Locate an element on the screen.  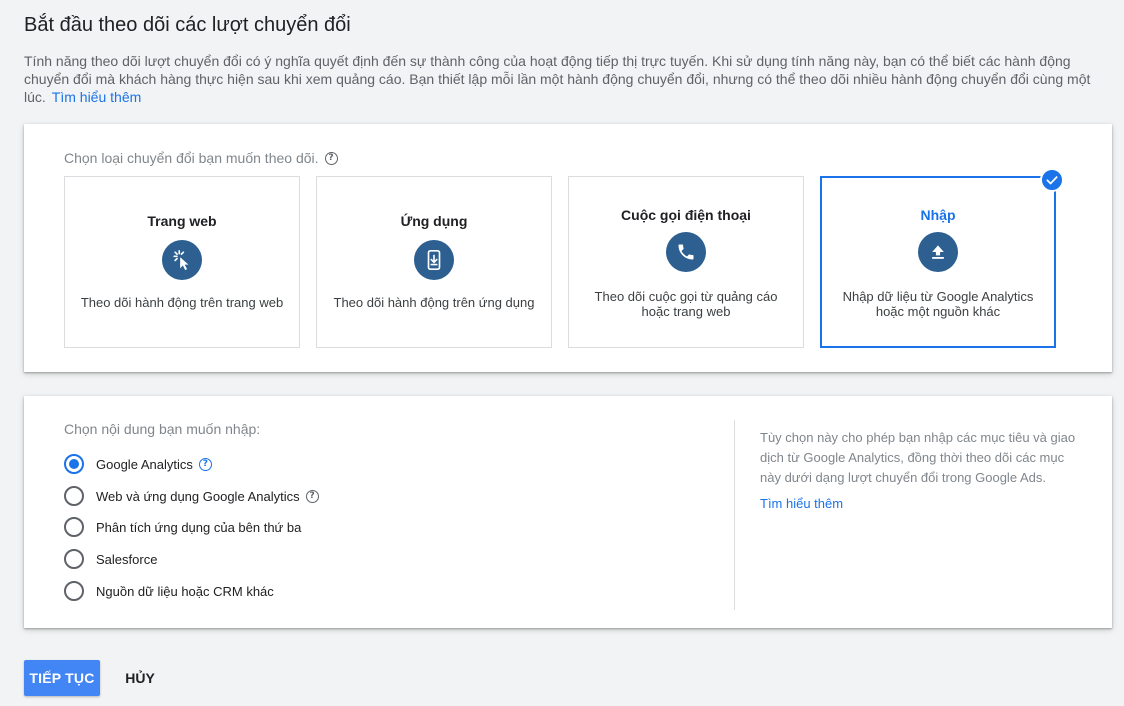
radio-label: Salesforce is located at coordinates (127, 559).